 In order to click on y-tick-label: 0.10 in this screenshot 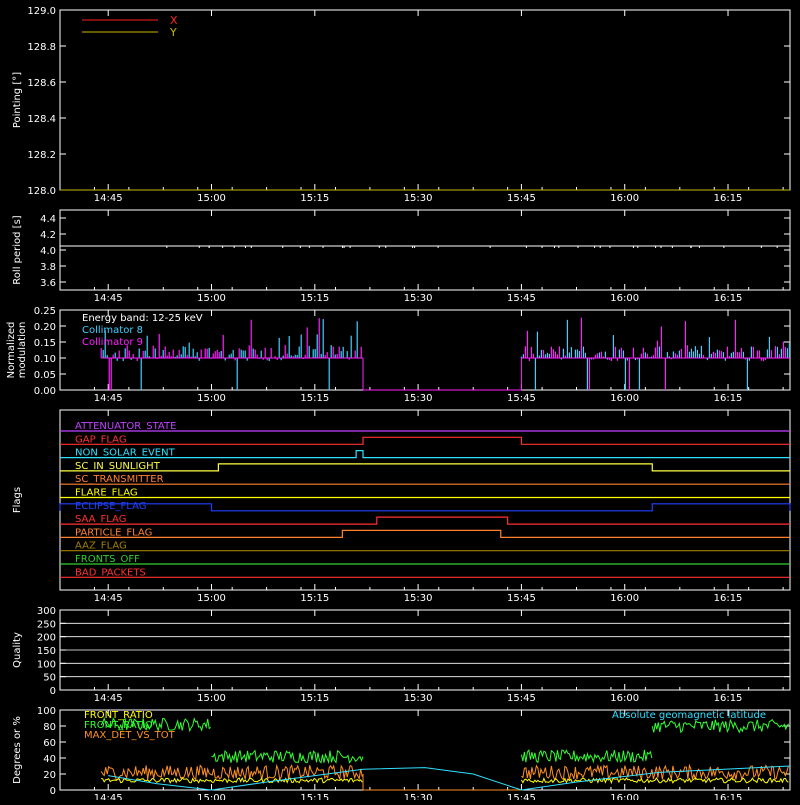, I will do `click(45, 359)`.